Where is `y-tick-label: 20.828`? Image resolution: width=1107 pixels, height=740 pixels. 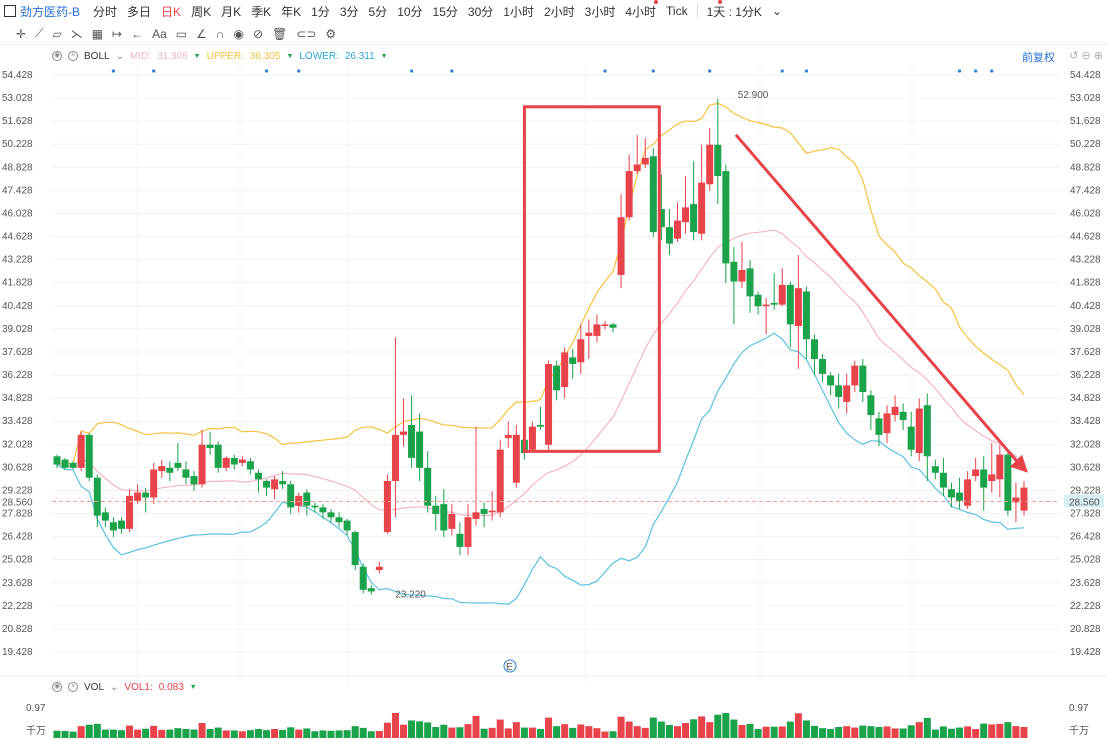 y-tick-label: 20.828 is located at coordinates (1085, 629).